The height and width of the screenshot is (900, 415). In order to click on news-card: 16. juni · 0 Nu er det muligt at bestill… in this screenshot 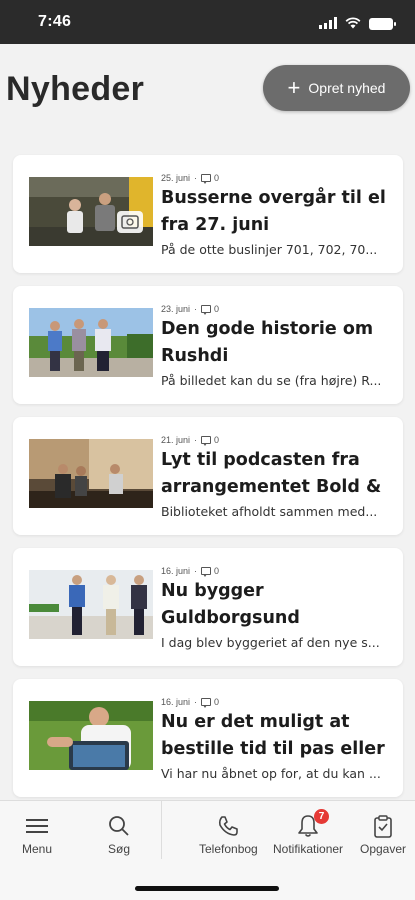, I will do `click(208, 738)`.